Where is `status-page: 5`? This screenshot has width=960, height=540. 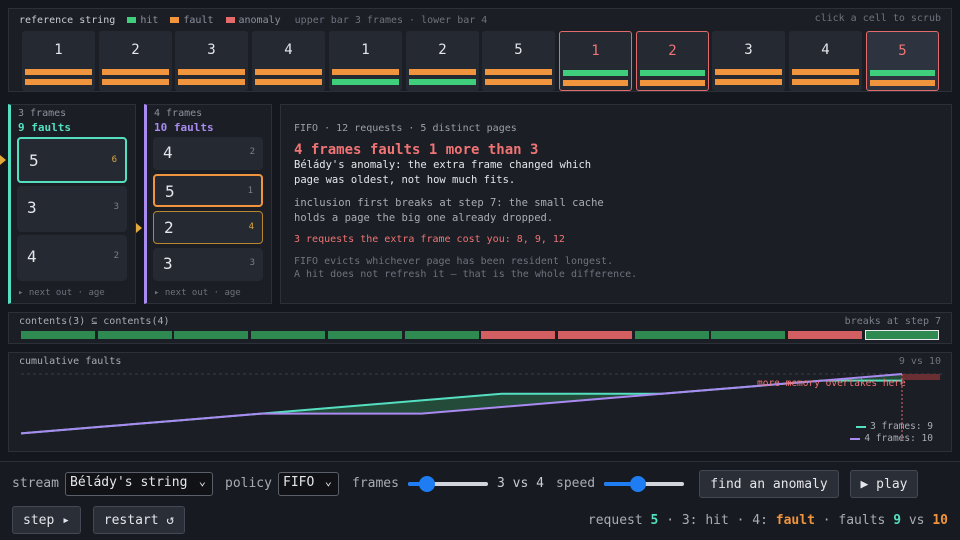
status-page: 5 is located at coordinates (654, 520).